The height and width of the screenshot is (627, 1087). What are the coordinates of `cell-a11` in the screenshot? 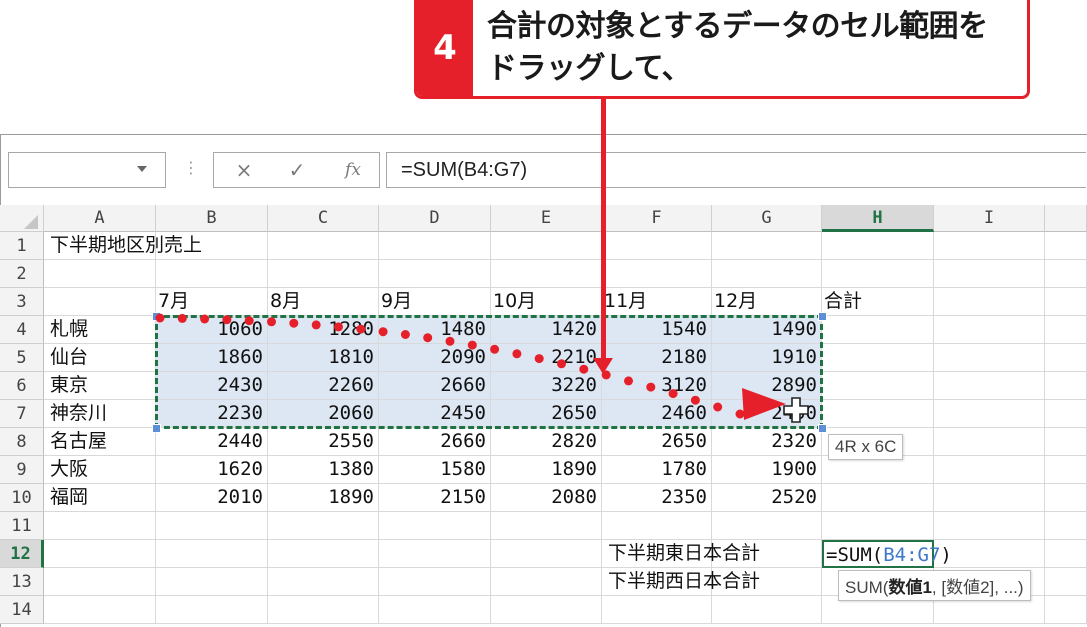 It's located at (100, 526).